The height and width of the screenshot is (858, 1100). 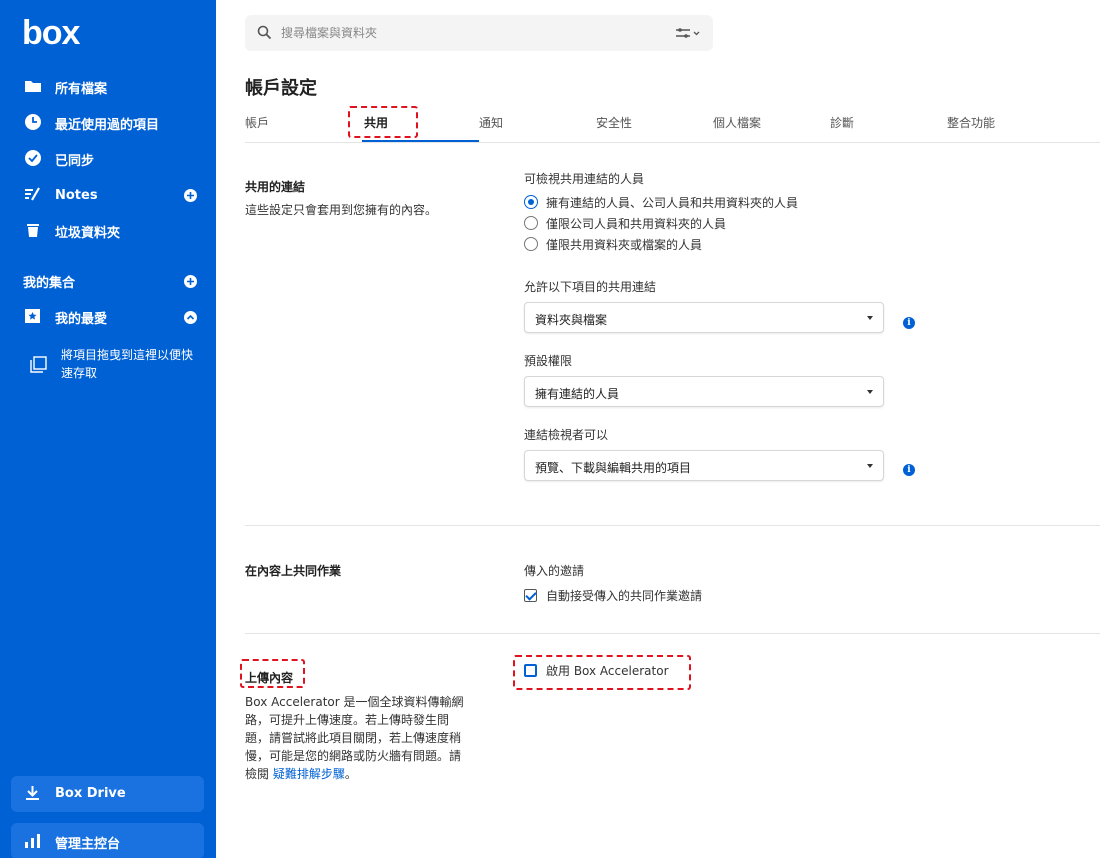 What do you see at coordinates (257, 122) in the screenshot?
I see `tab-account: 帳戶` at bounding box center [257, 122].